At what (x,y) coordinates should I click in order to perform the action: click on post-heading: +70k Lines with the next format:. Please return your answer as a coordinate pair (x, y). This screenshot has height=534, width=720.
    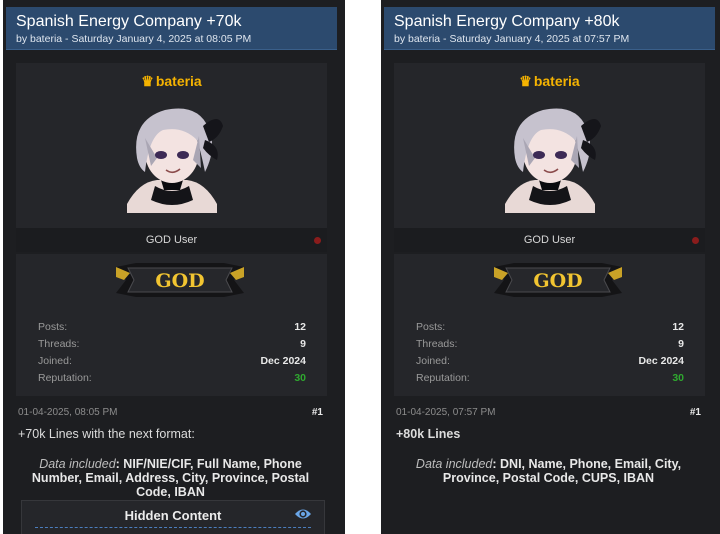
    Looking at the image, I should click on (106, 434).